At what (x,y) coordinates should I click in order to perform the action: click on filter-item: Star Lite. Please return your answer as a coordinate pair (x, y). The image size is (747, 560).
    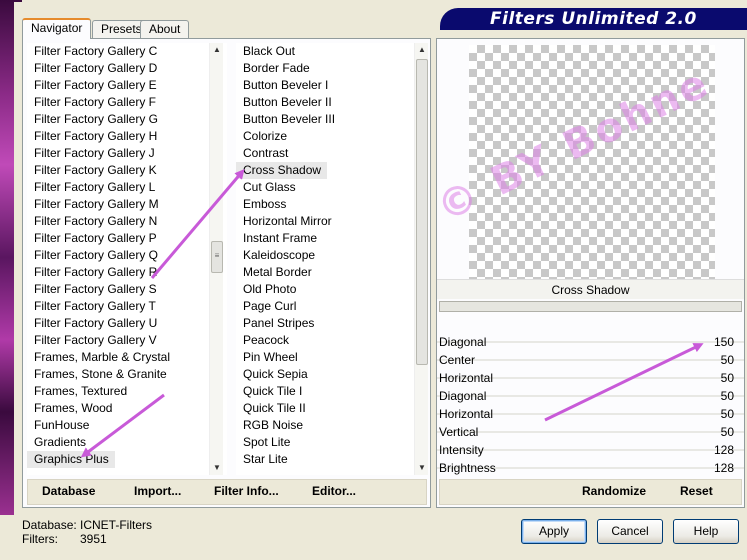
    Looking at the image, I should click on (325, 459).